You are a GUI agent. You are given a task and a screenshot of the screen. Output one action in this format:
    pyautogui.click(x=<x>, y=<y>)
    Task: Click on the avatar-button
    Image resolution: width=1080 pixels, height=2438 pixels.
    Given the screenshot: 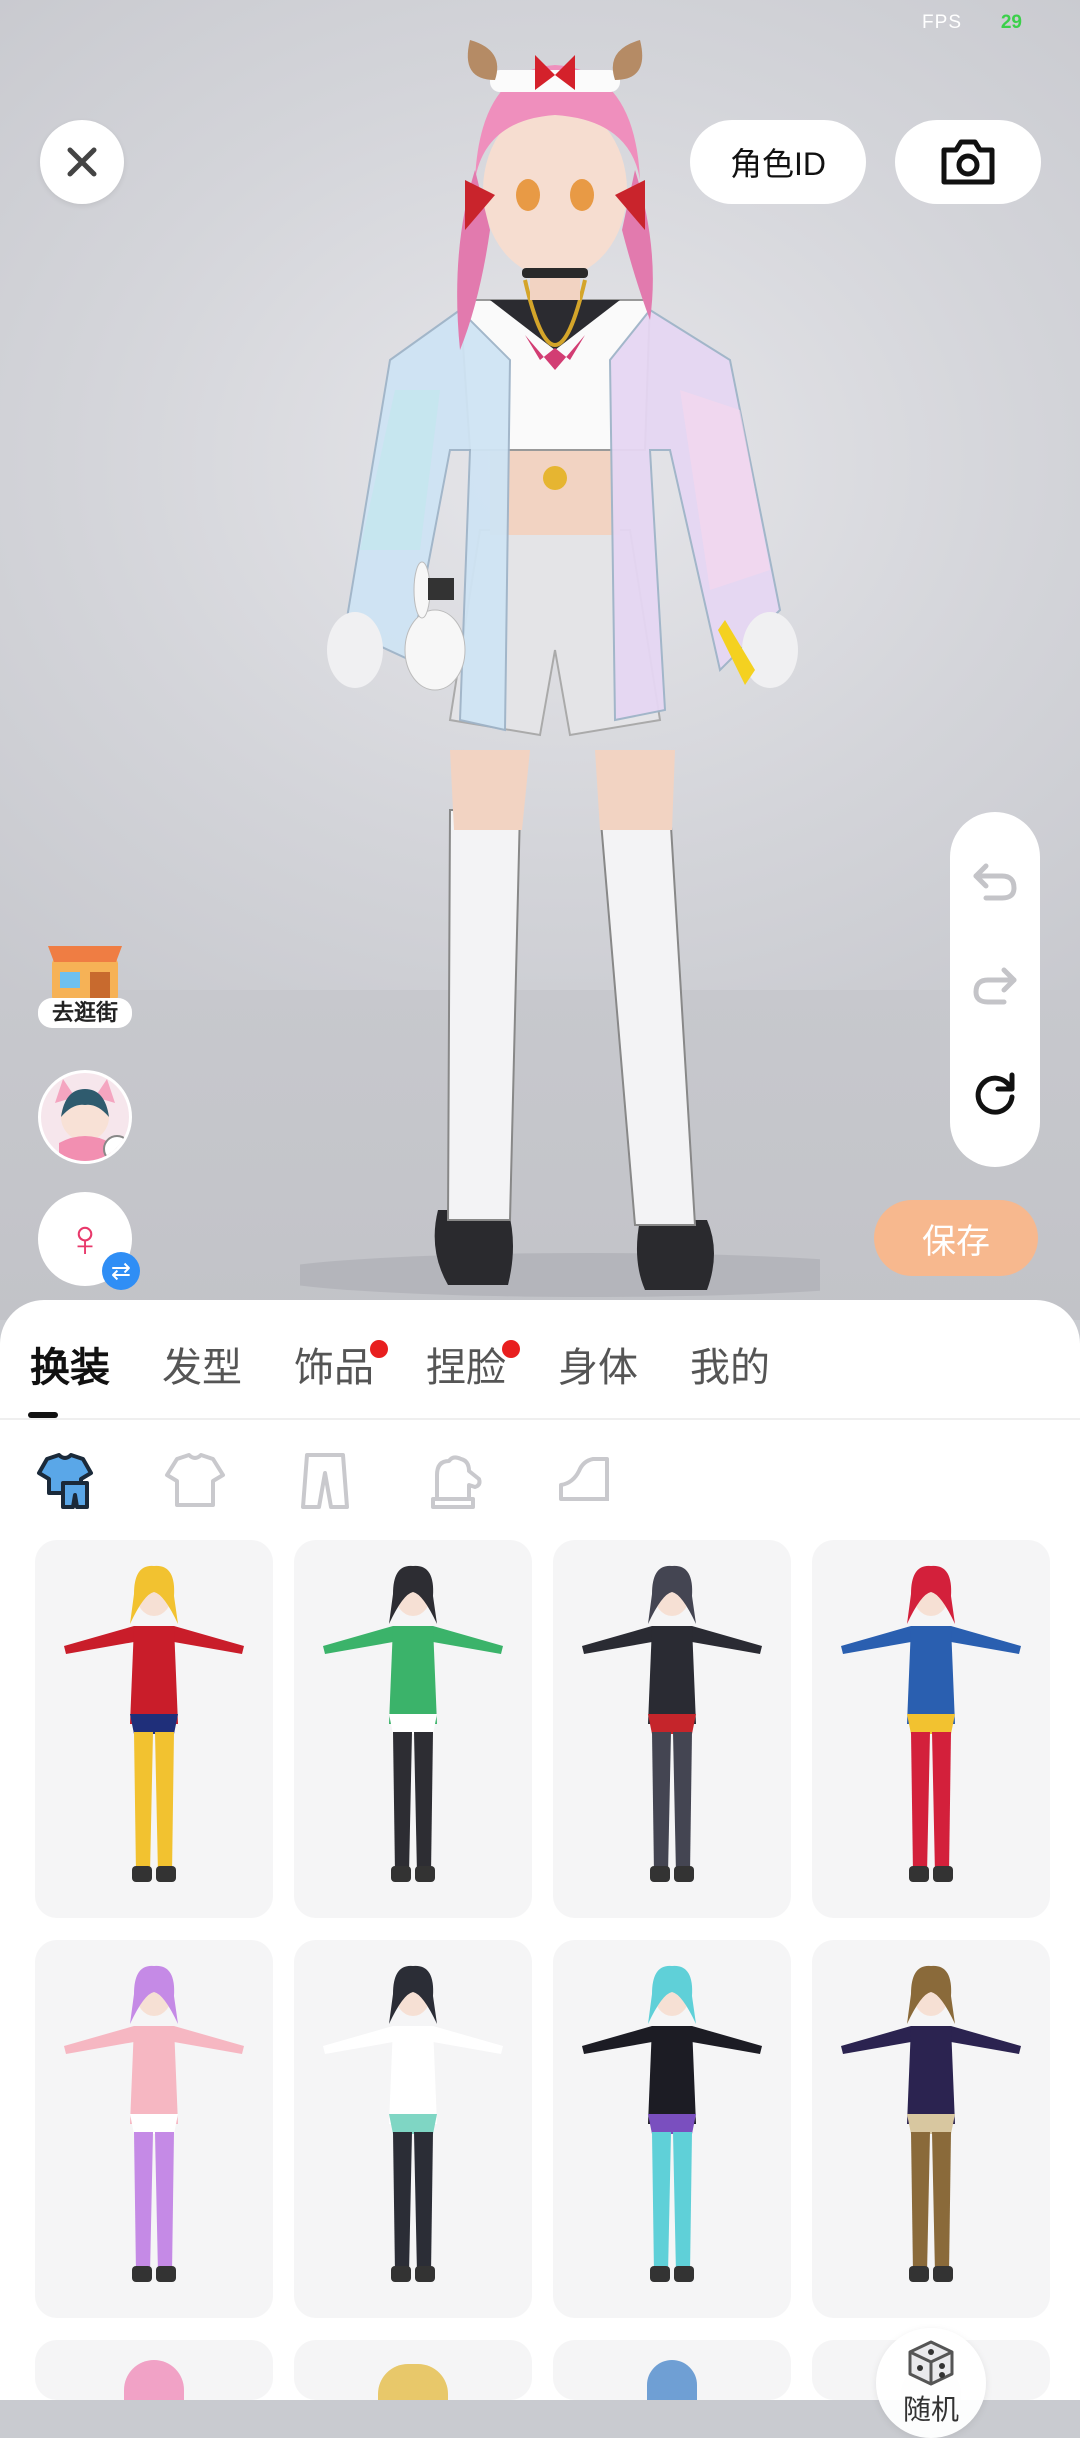 What is the action you would take?
    pyautogui.click(x=85, y=1117)
    